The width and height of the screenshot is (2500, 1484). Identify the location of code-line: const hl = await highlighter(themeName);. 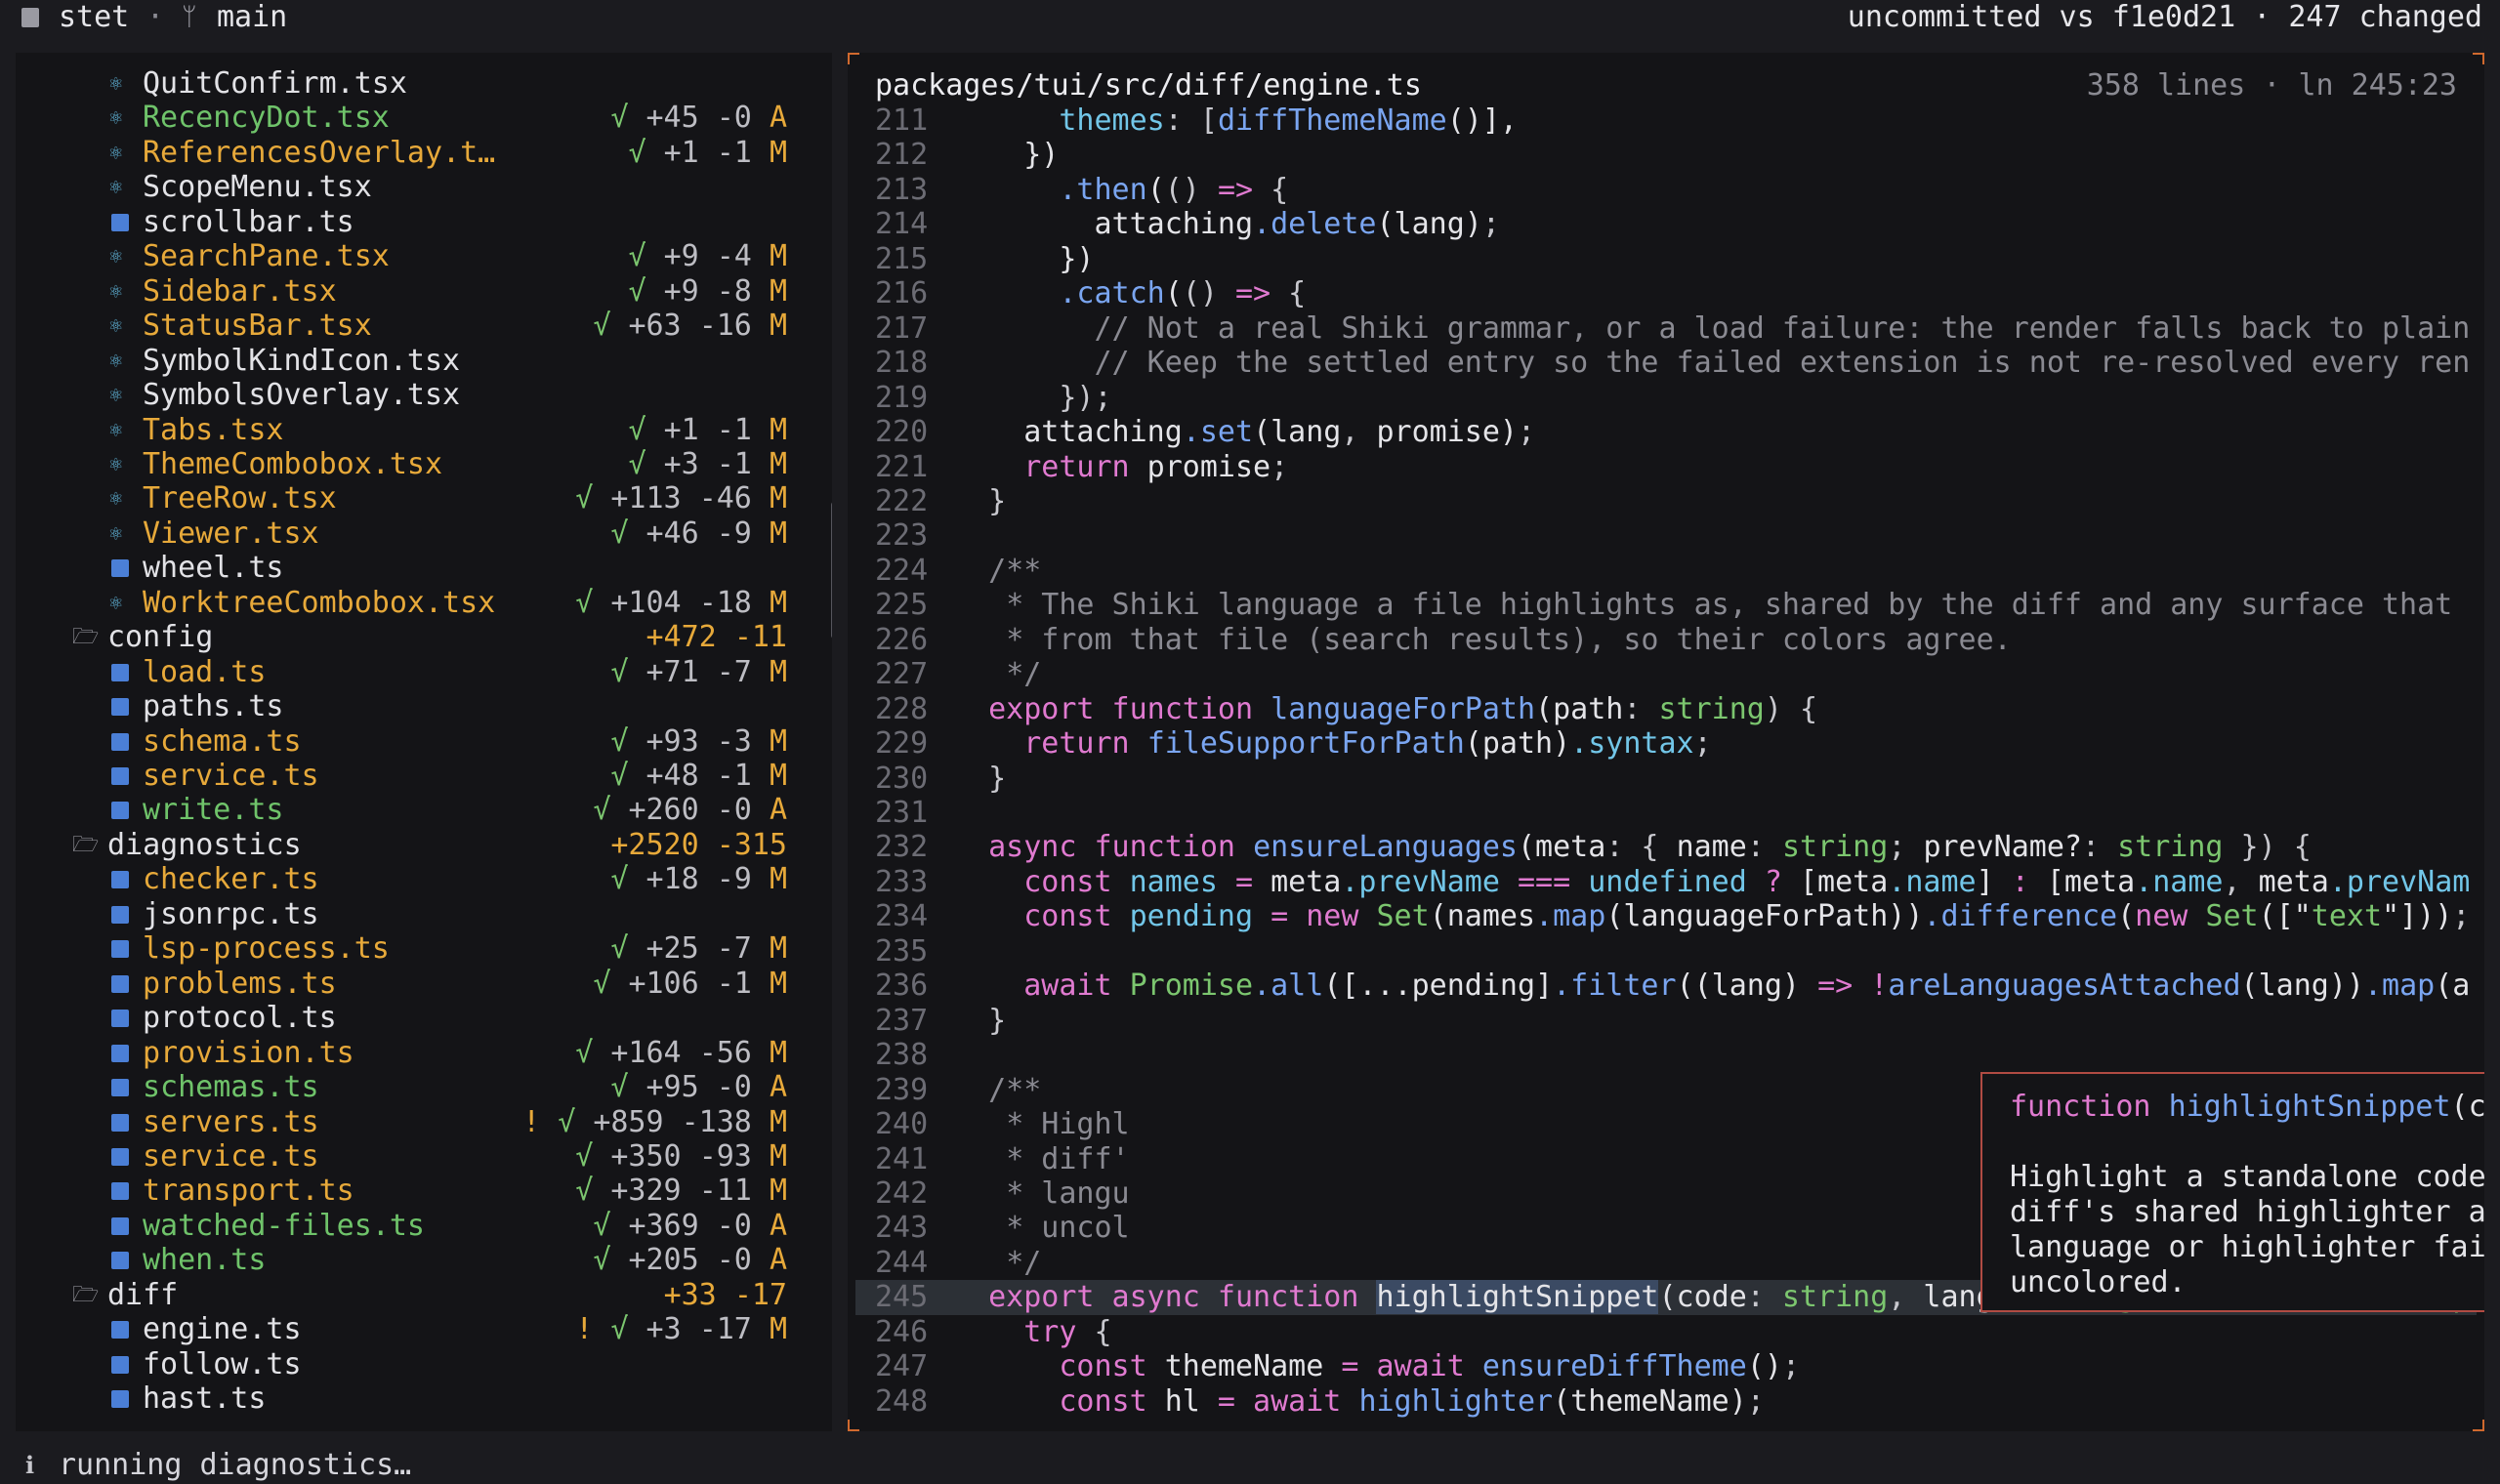
(1359, 1402).